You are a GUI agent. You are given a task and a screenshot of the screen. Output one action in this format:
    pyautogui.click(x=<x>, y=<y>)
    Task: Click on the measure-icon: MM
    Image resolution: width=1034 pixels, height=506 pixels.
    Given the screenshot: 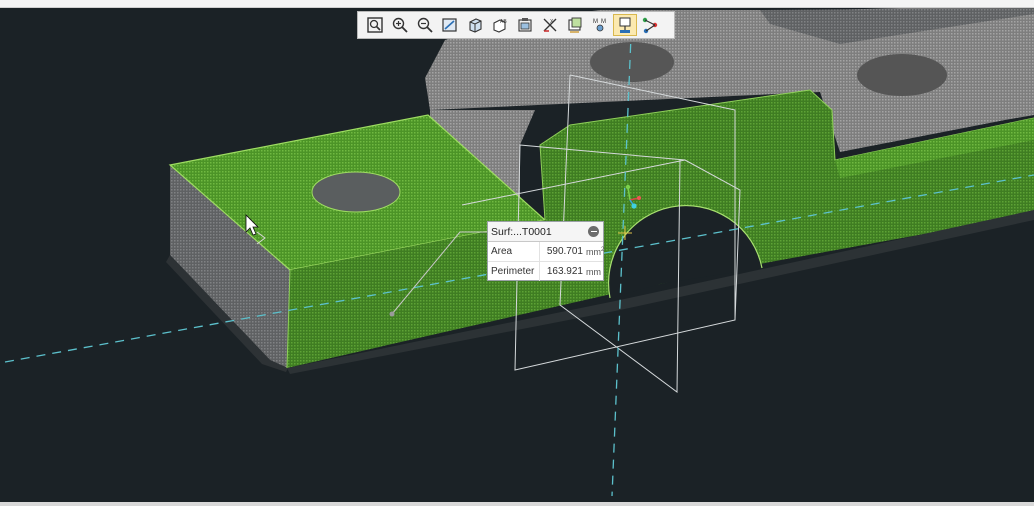 What is the action you would take?
    pyautogui.click(x=599, y=25)
    